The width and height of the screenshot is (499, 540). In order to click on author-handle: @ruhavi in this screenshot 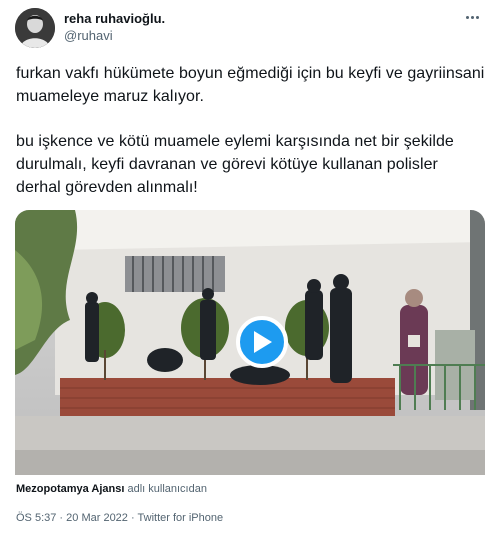, I will do `click(114, 35)`.